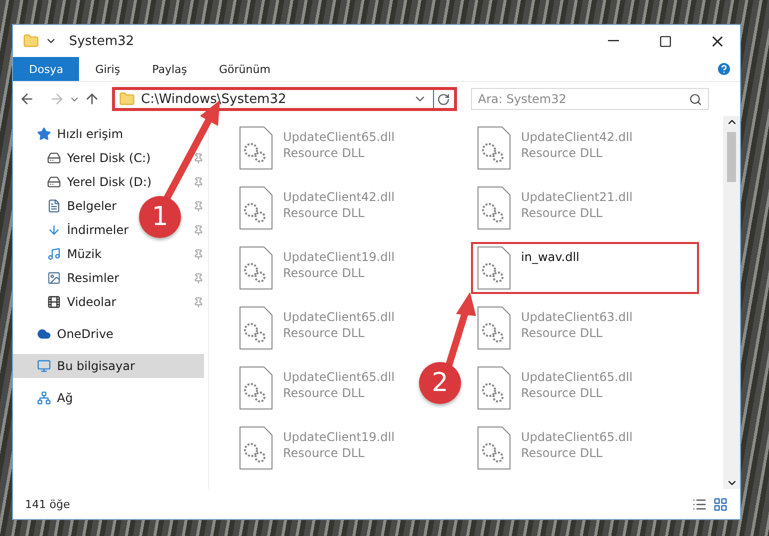 The width and height of the screenshot is (769, 536). I want to click on search-field: Ara: System32, so click(590, 99).